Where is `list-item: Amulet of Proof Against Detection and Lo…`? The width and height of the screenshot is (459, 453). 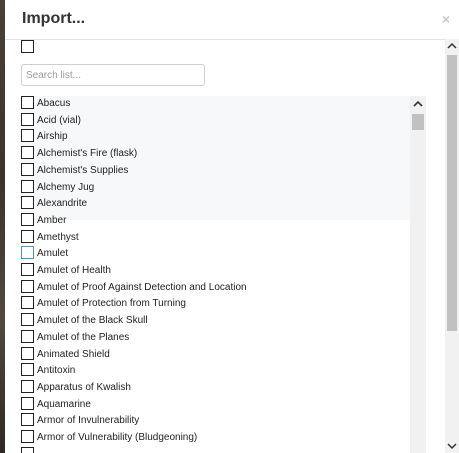 list-item: Amulet of Proof Against Detection and Lo… is located at coordinates (211, 288).